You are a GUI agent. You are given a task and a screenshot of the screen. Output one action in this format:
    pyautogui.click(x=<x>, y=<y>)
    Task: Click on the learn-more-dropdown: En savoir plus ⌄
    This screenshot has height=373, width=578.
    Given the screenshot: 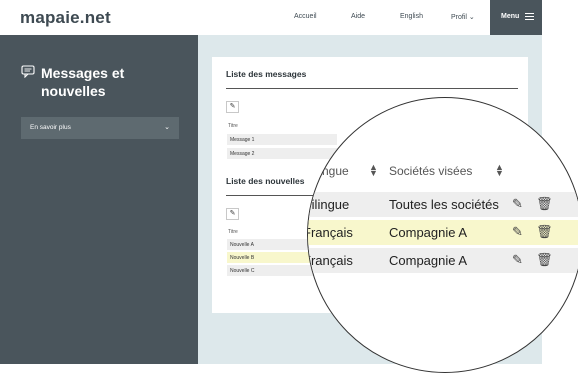 What is the action you would take?
    pyautogui.click(x=100, y=128)
    